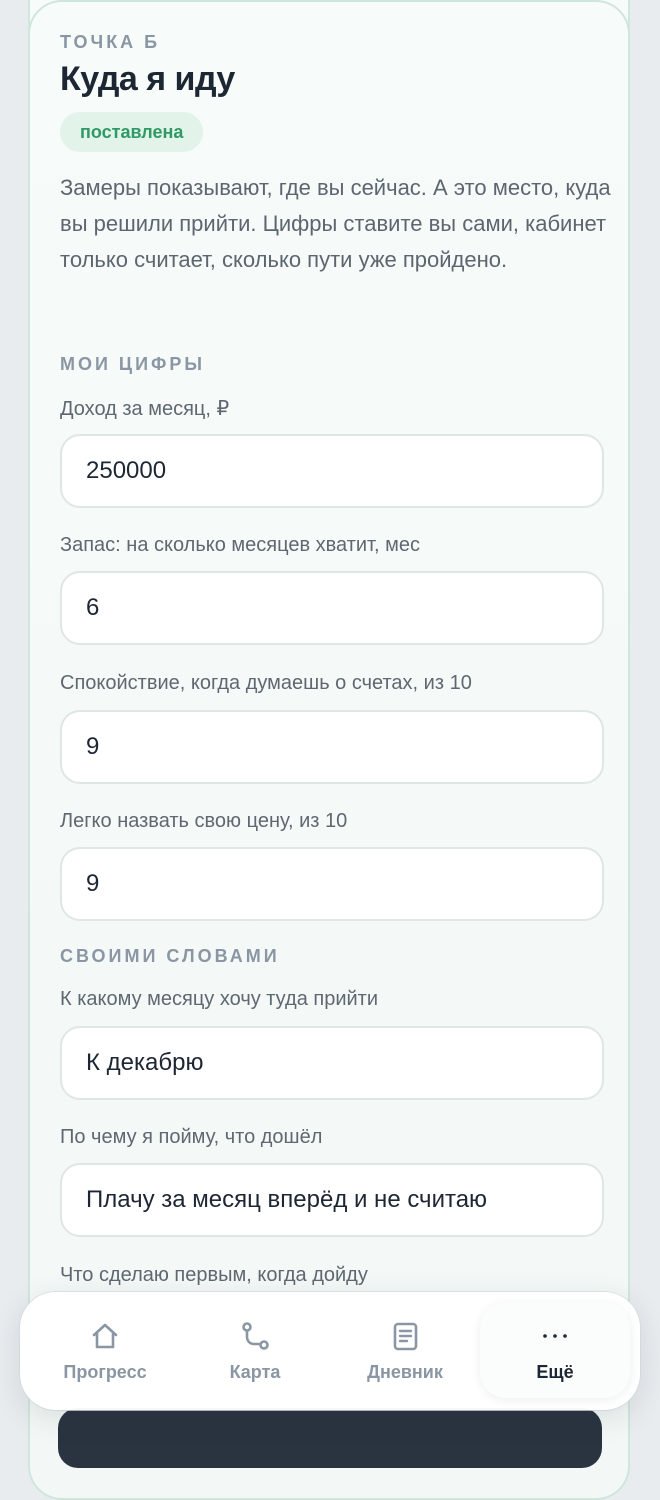 The height and width of the screenshot is (1500, 660). I want to click on field-label-sign: По чему я пойму, что дошёл, so click(191, 1137).